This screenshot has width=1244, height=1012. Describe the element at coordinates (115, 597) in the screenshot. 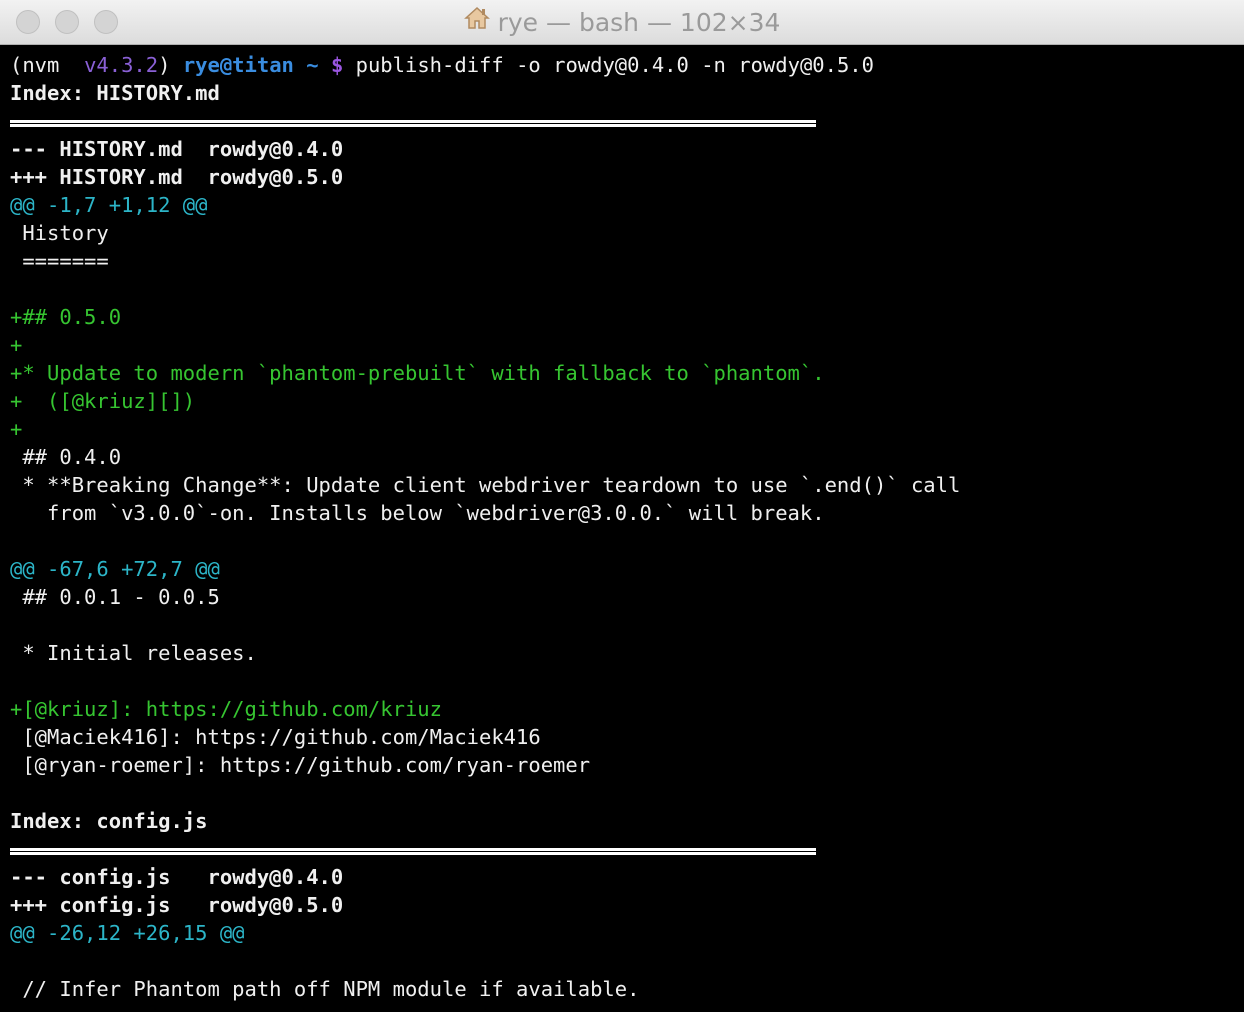

I see `context-line: ## 0.0.1 - 0.0.5` at that location.